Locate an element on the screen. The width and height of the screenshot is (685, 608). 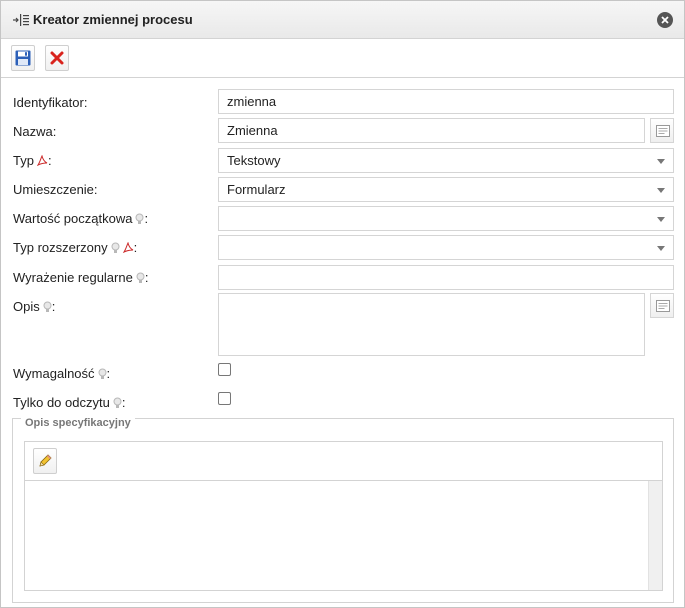
typ-label-text: Typ is located at coordinates (23, 160).